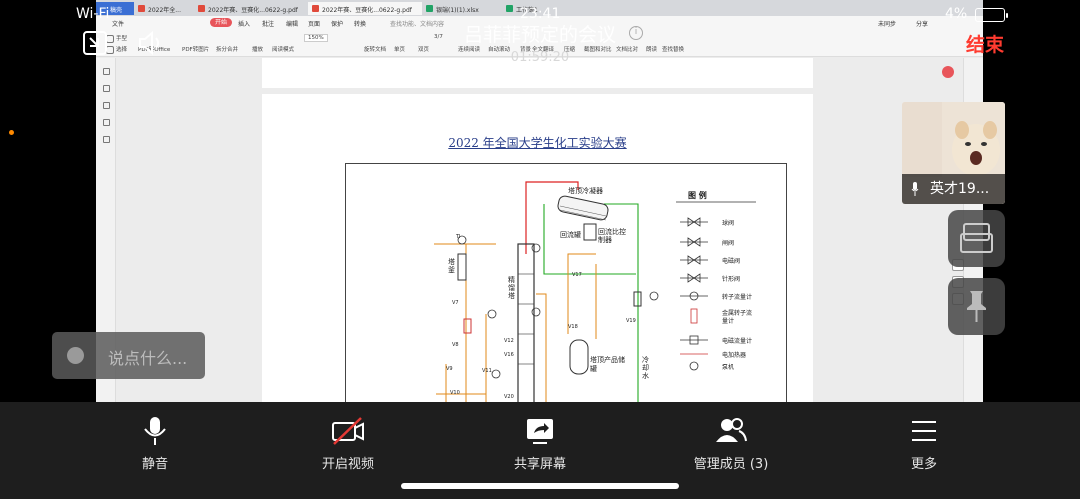 The image size is (1080, 499). What do you see at coordinates (451, 266) in the screenshot?
I see `left-unit-label: 塔釜` at bounding box center [451, 266].